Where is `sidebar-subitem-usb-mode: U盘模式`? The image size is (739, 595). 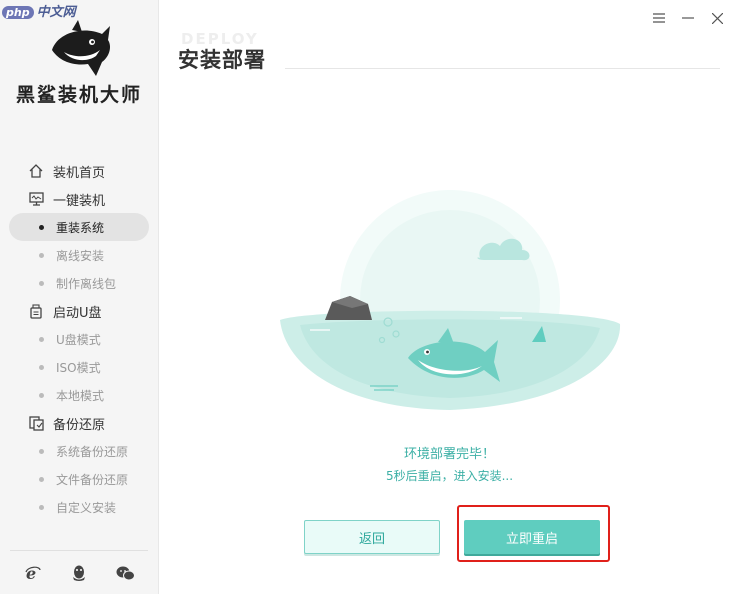 sidebar-subitem-usb-mode: U盘模式 is located at coordinates (79, 339).